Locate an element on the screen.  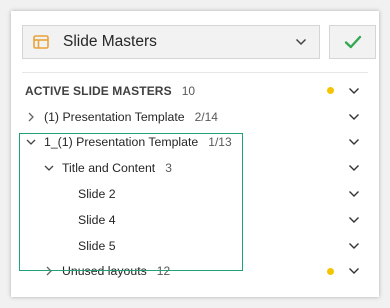
tree-item-unused-layouts: Unused layouts 12 is located at coordinates (195, 272).